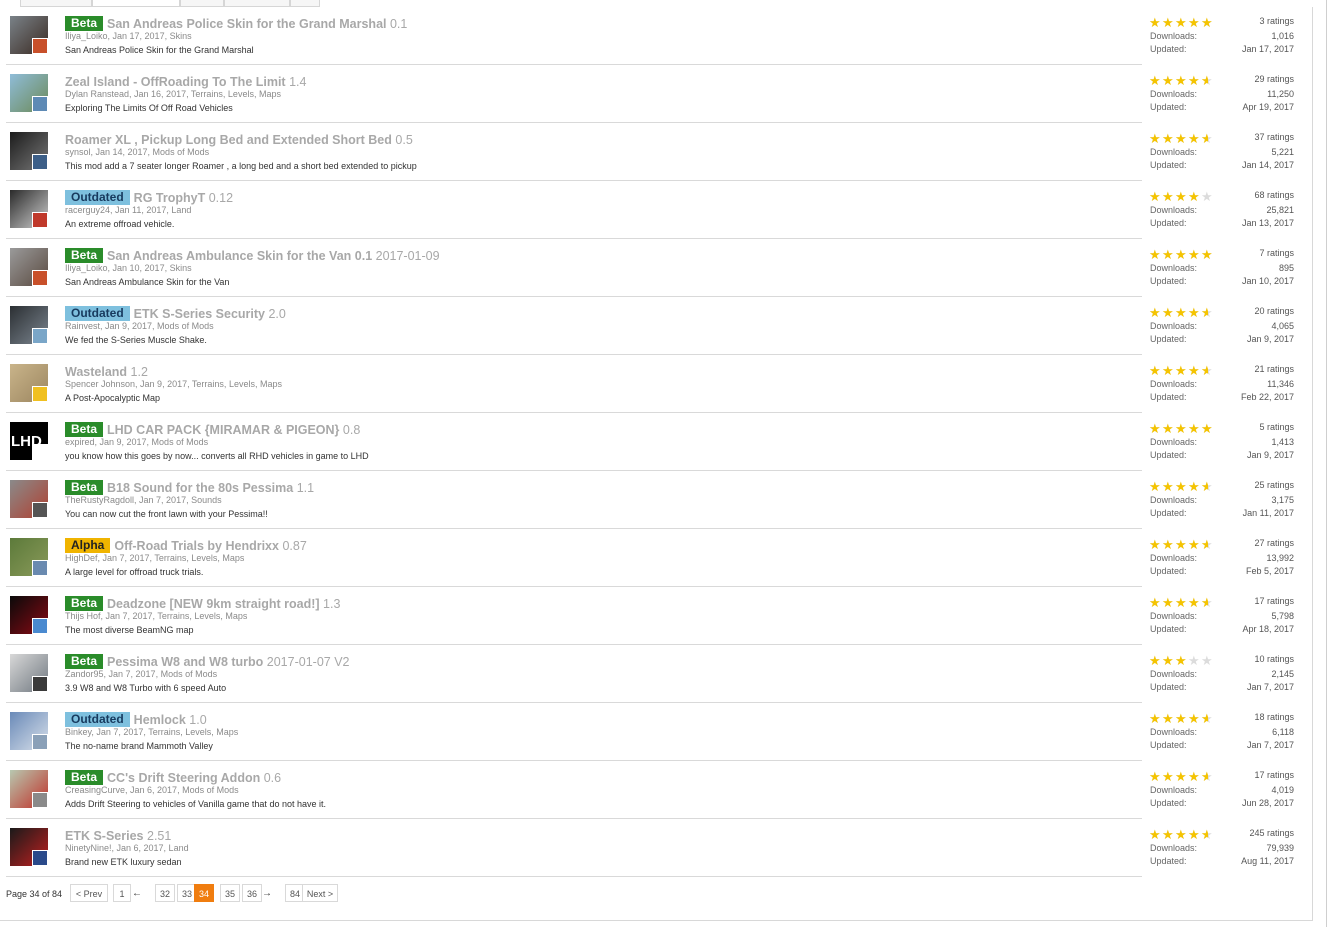 This screenshot has width=1343, height=927. I want to click on resource-meta: racerguy24, Jan 11, 2017, Land, so click(128, 210).